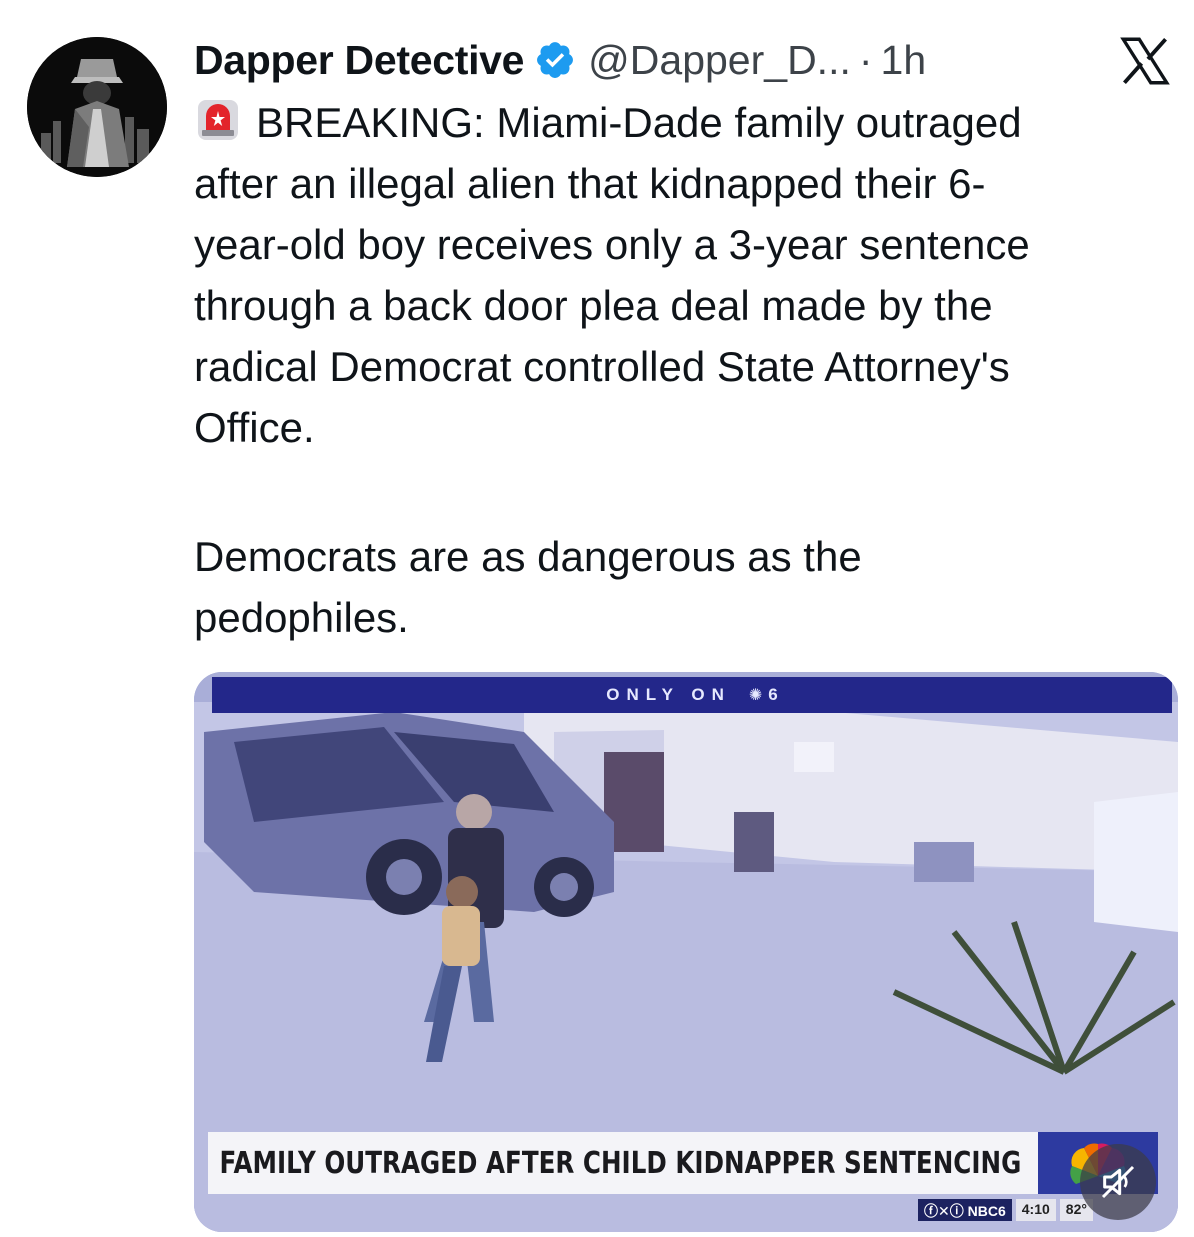  Describe the element at coordinates (1035, 1210) in the screenshot. I see `broadcast-clock: 4:10` at that location.